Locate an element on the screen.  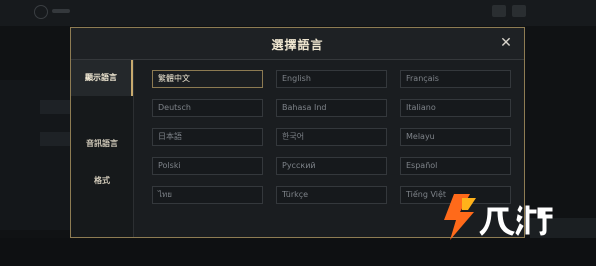
settings-sidebar: 顯示語言 音訊語言 格式 is located at coordinates (102, 148).